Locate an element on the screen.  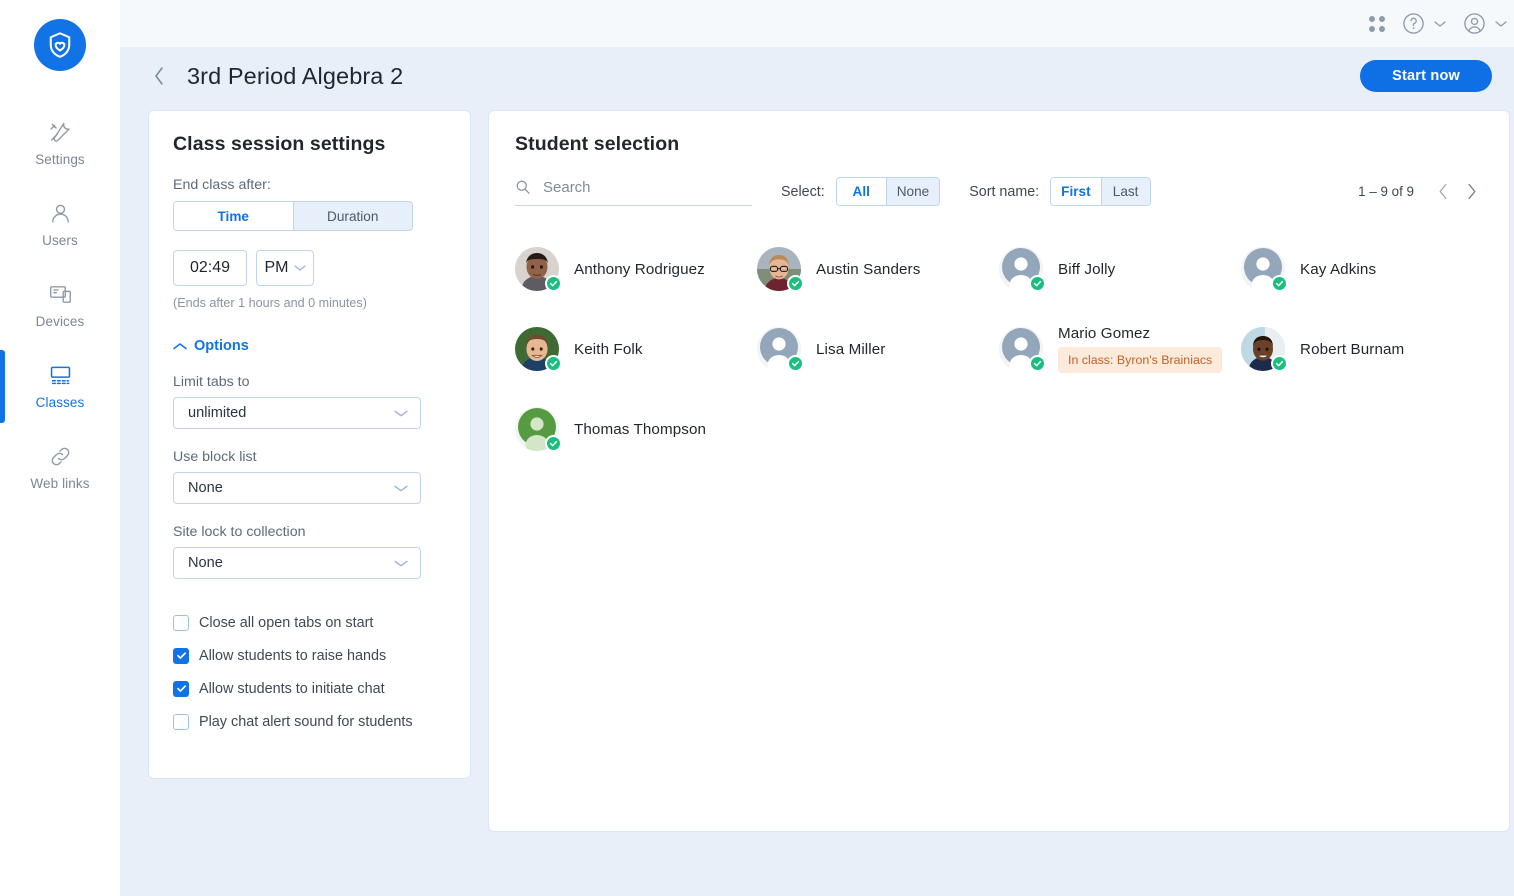
checkbox-allow-initiate-chat: Allow students to initiate chat is located at coordinates (309, 688).